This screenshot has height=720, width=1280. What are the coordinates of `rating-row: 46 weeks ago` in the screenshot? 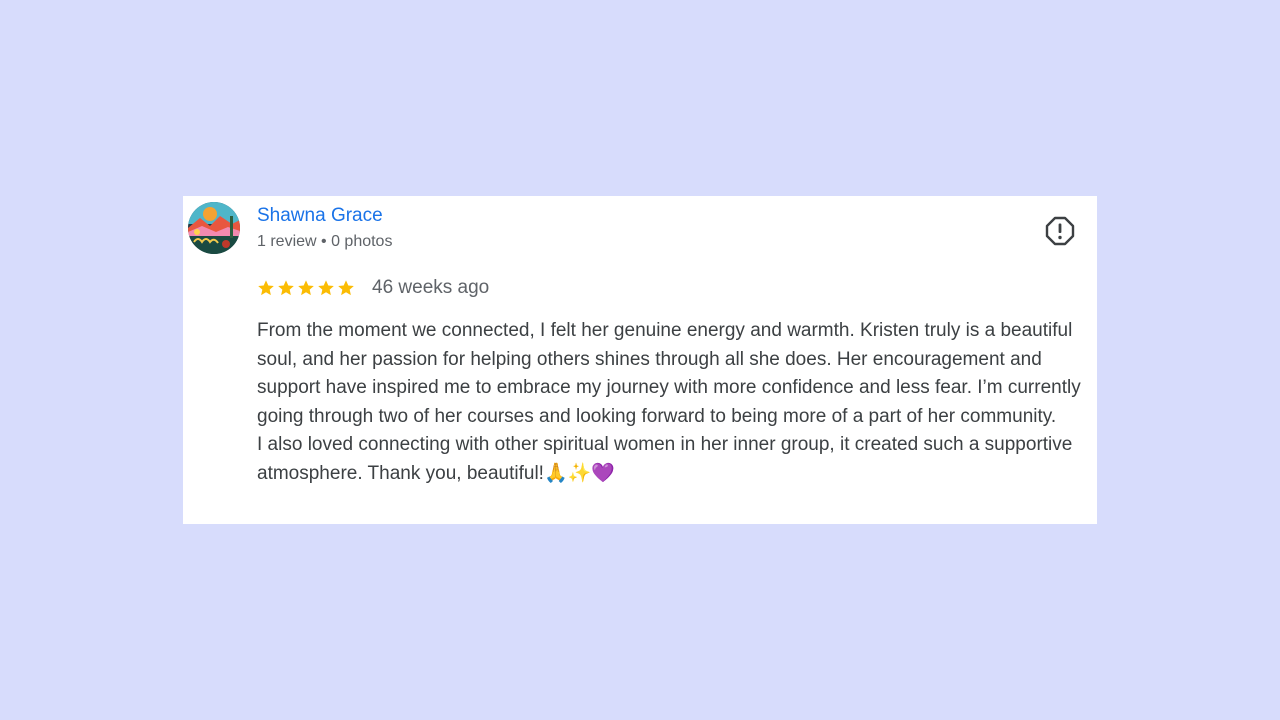 It's located at (373, 288).